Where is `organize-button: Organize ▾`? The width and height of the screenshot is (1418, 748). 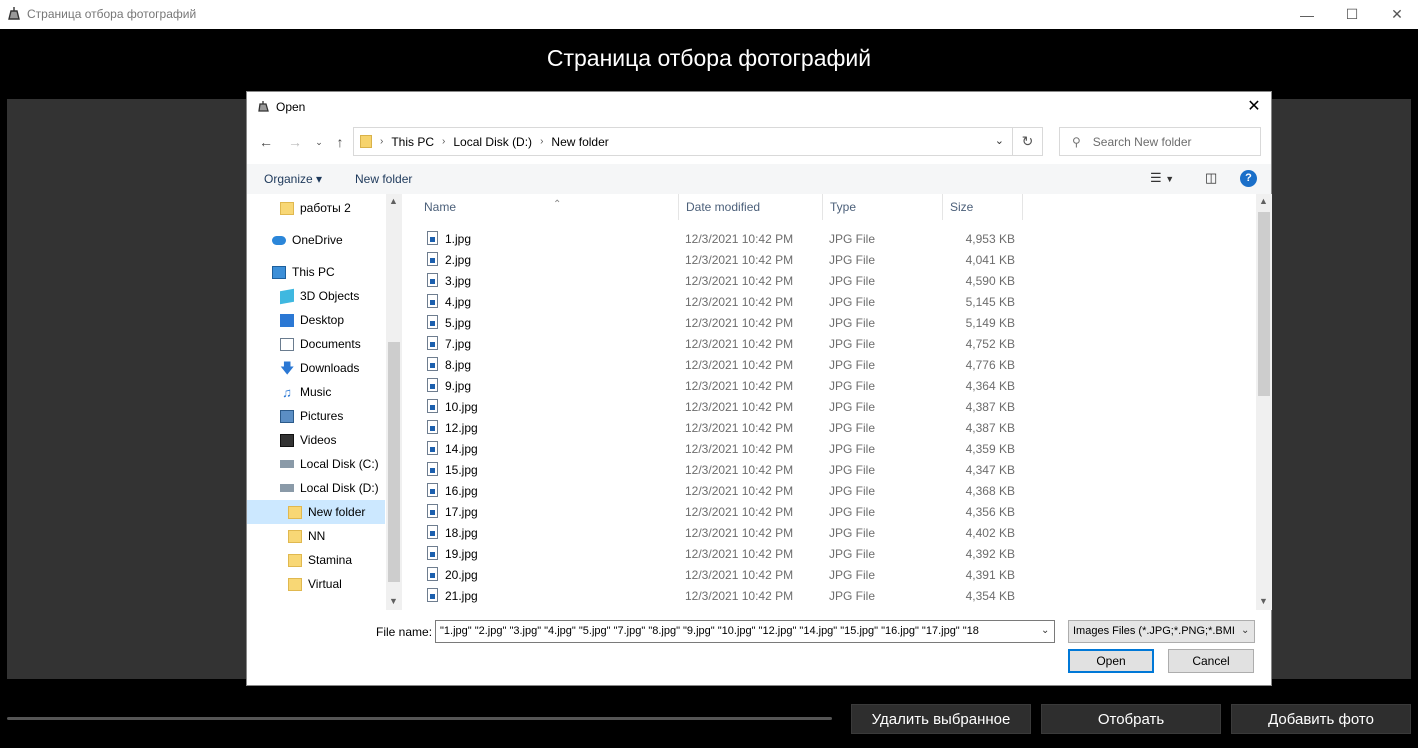 organize-button: Organize ▾ is located at coordinates (293, 179).